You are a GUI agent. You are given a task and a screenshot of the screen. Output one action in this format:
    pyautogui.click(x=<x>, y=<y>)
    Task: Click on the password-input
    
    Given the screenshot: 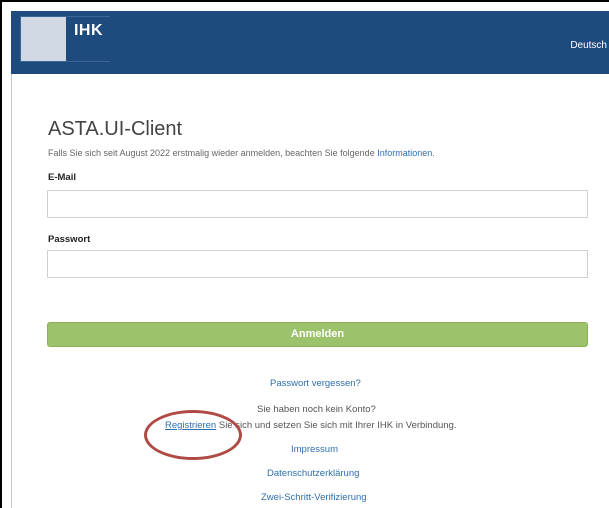 What is the action you would take?
    pyautogui.click(x=317, y=264)
    